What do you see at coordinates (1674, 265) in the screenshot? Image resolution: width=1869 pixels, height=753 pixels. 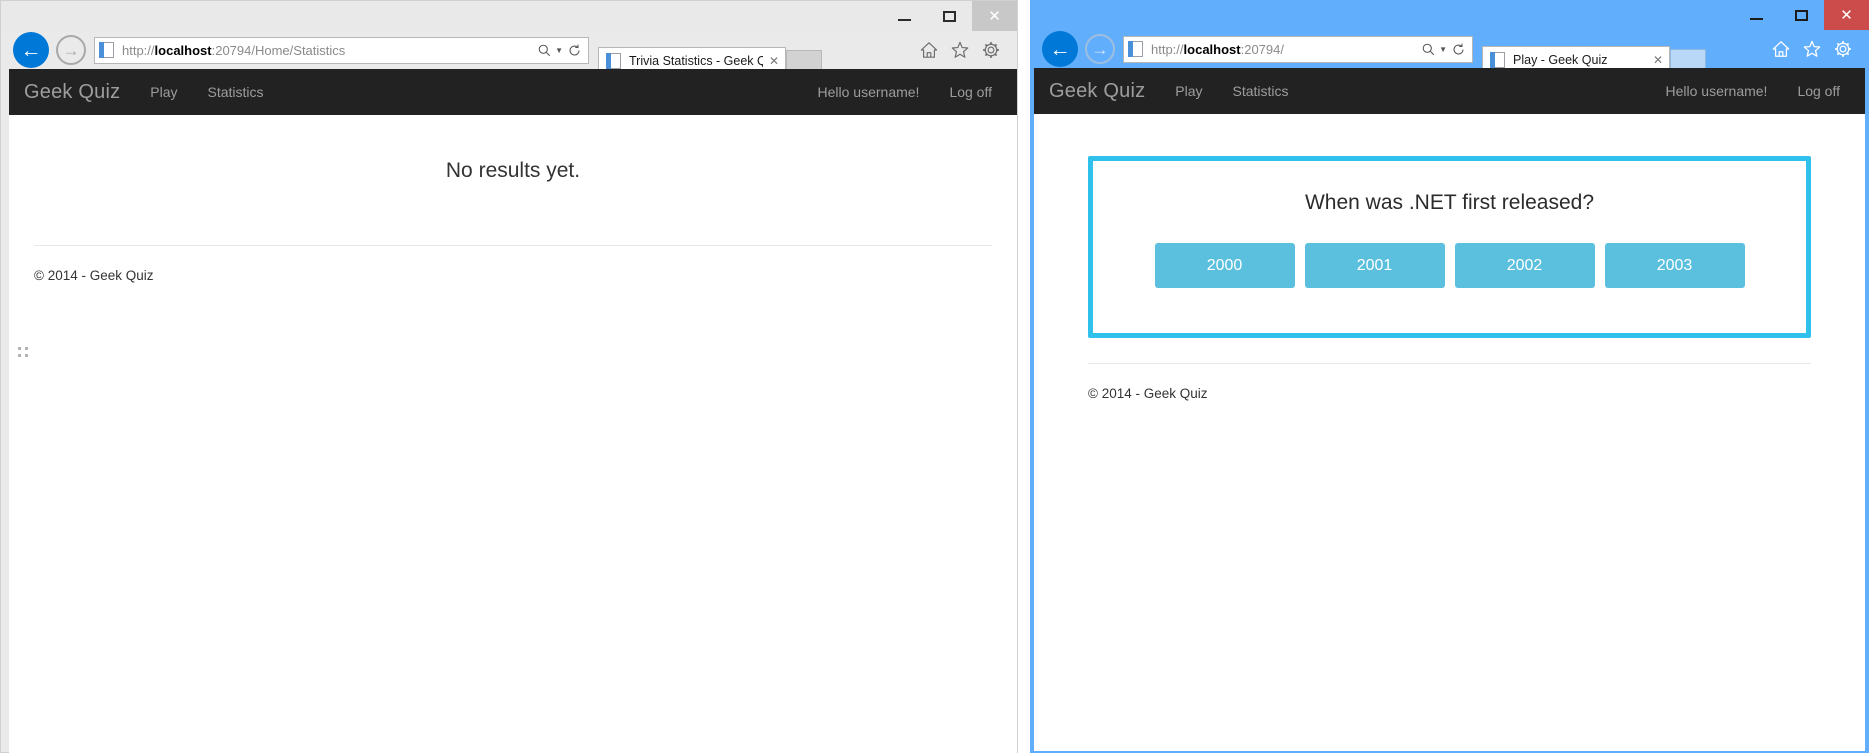 I see `quiz-option-button: 2003` at bounding box center [1674, 265].